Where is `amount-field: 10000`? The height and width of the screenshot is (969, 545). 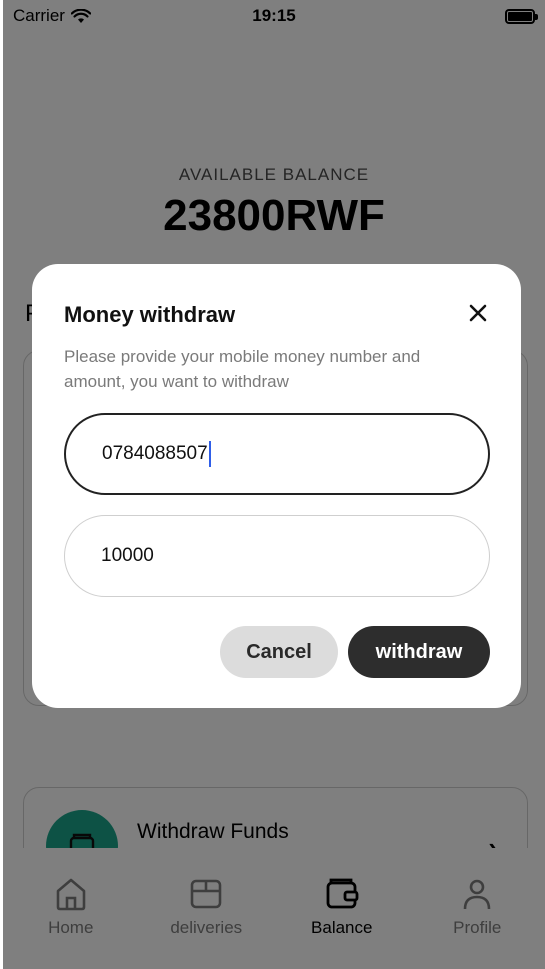
amount-field: 10000 is located at coordinates (277, 556).